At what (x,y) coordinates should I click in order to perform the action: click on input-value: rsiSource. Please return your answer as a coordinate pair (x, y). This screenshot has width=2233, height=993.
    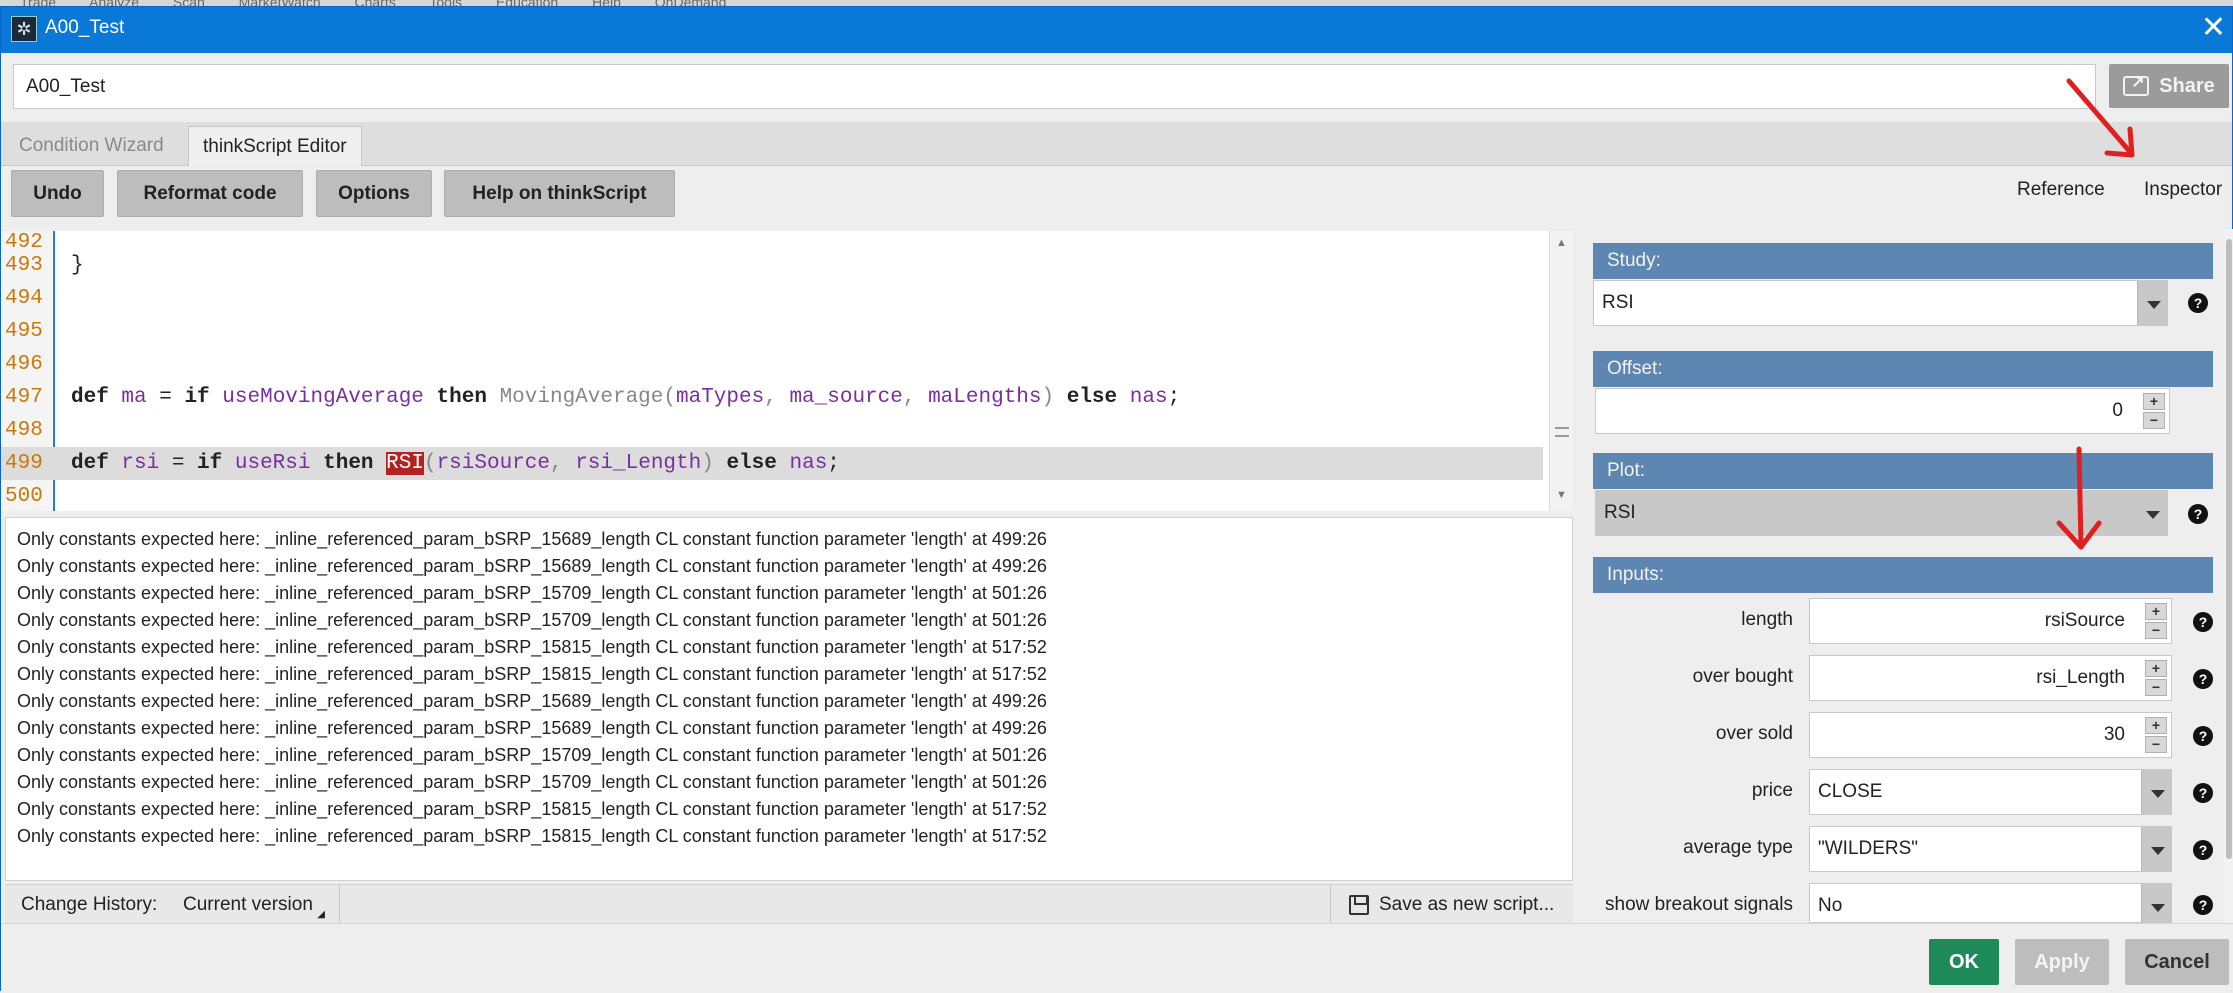
    Looking at the image, I should click on (2084, 620).